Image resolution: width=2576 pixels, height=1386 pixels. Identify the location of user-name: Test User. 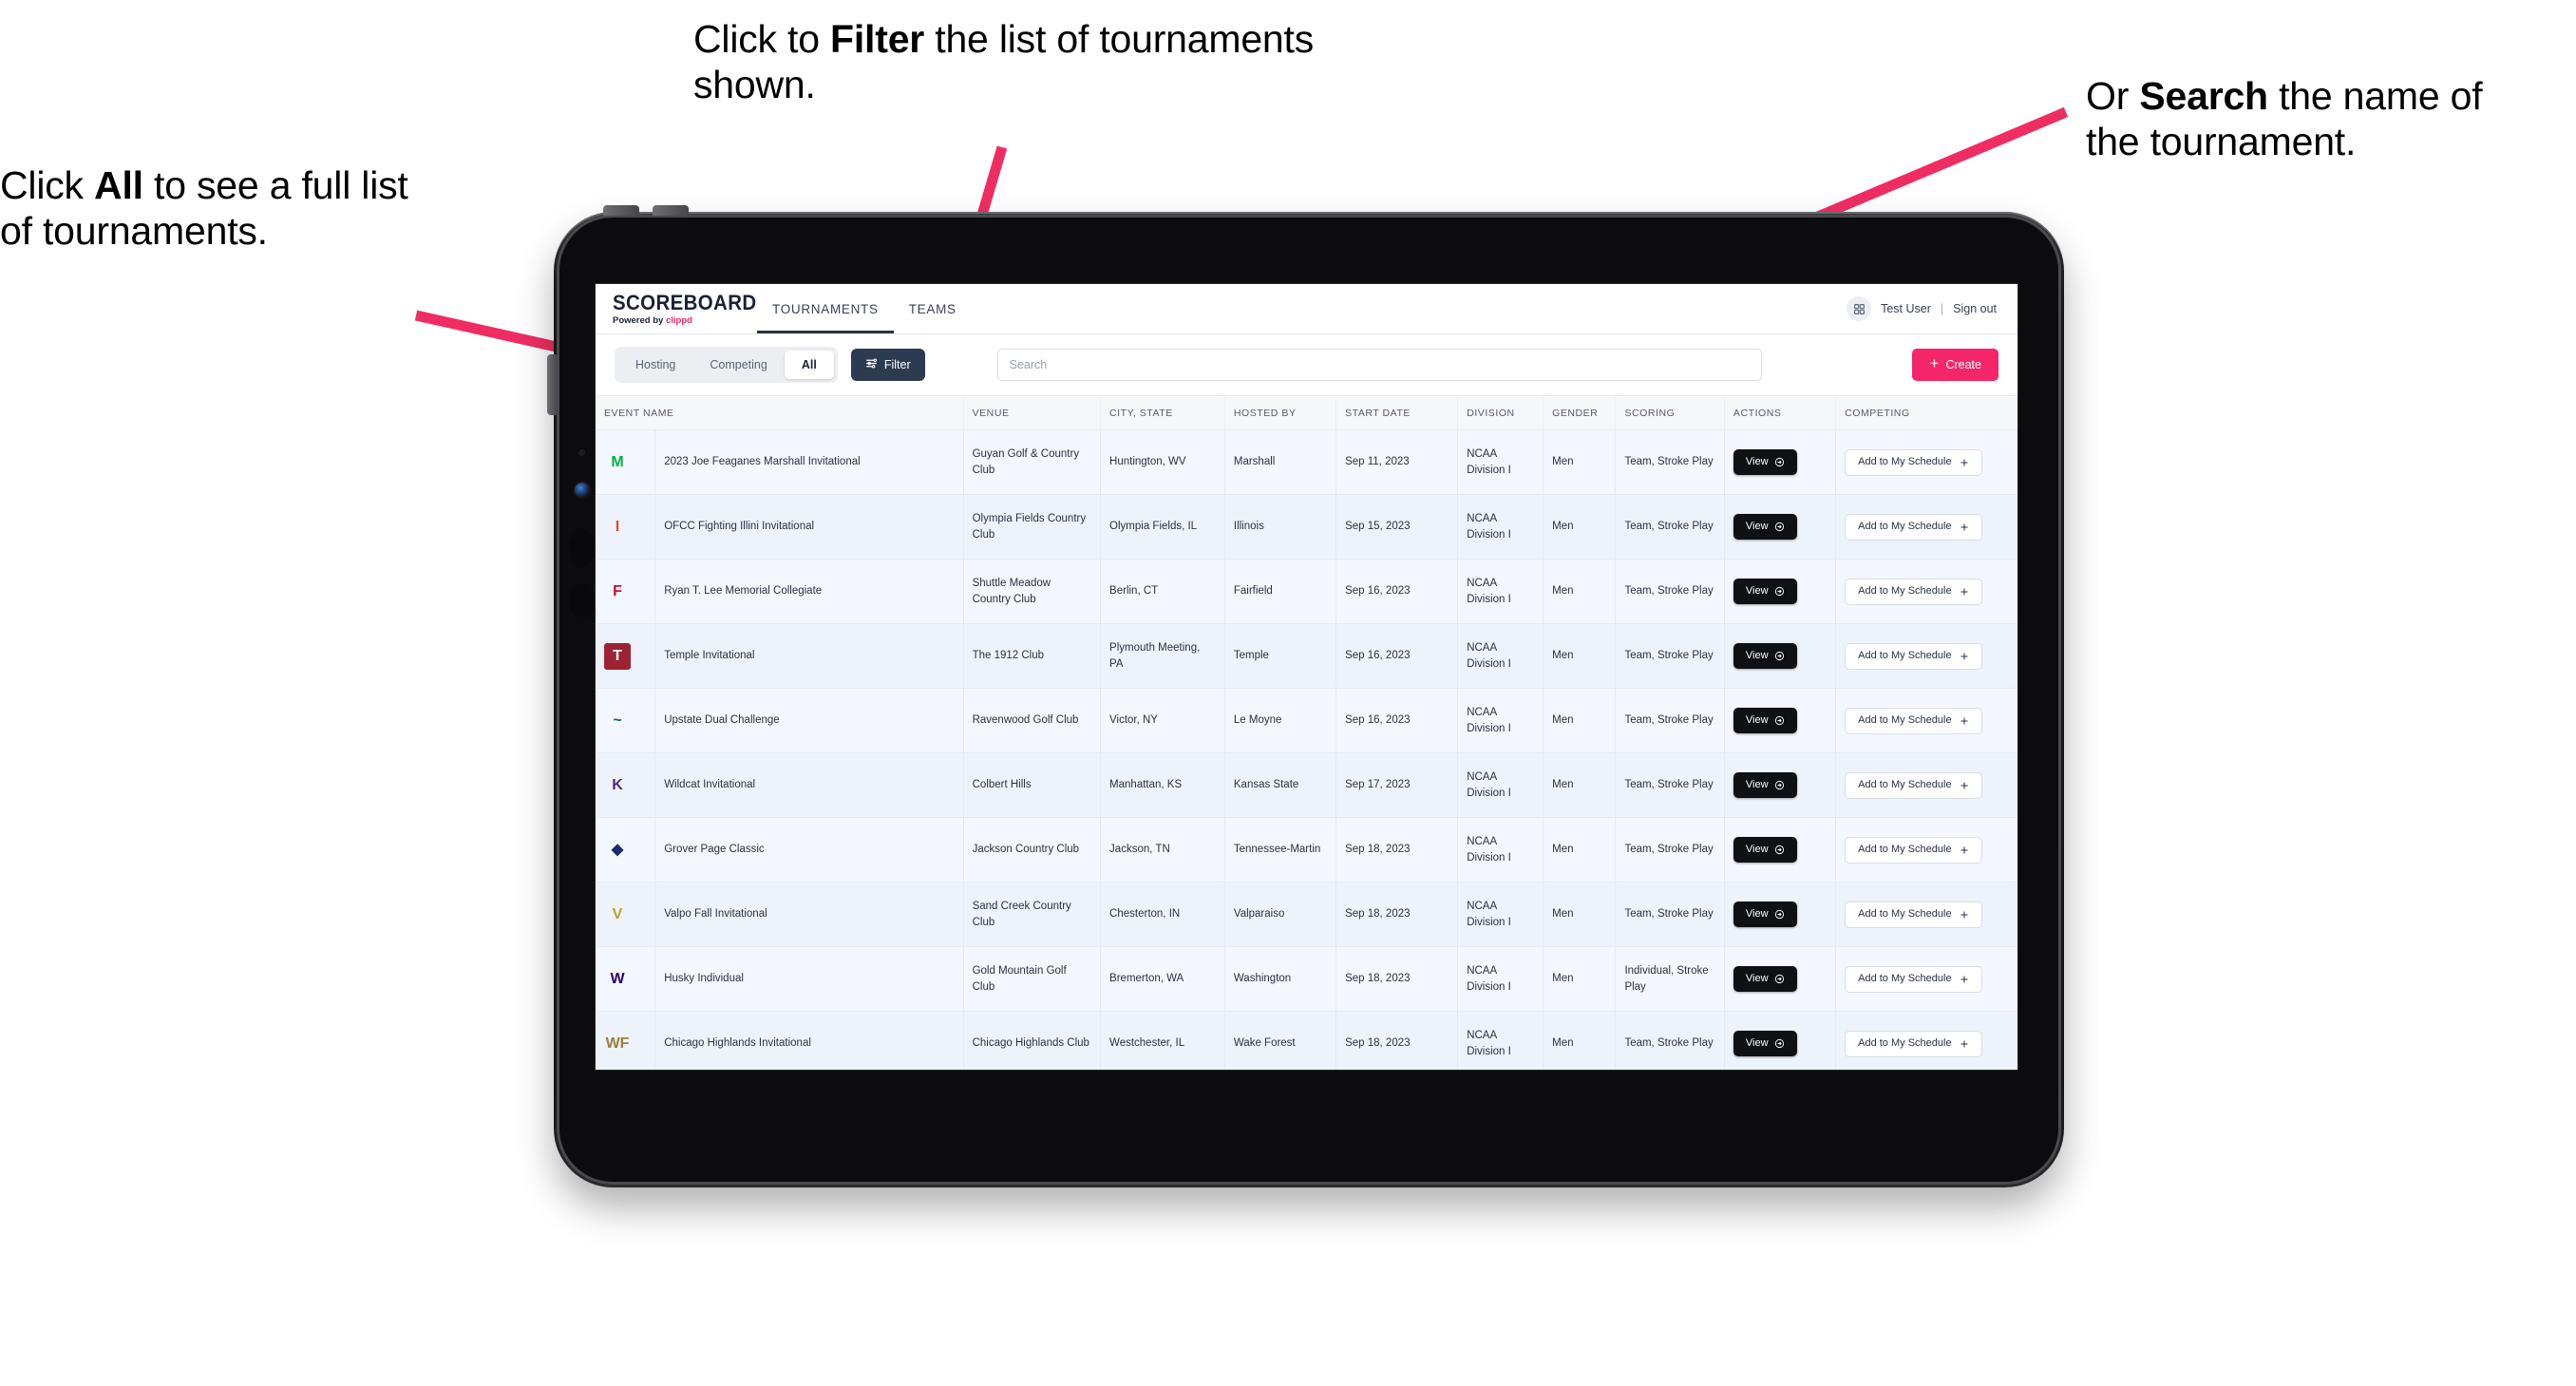
(1906, 308).